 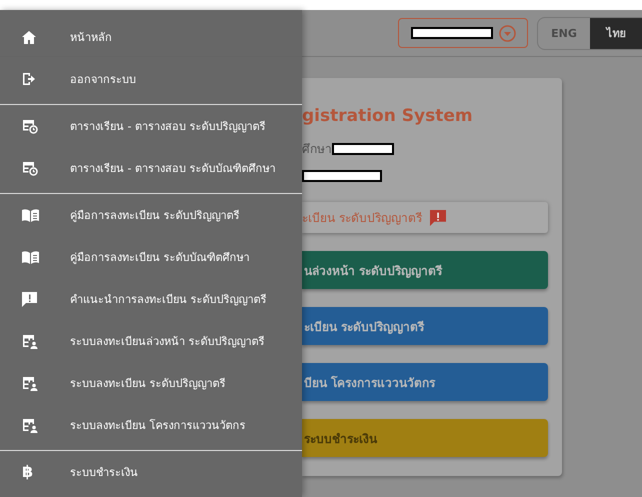 What do you see at coordinates (104, 473) in the screenshot?
I see `menu-item-label: ระบบชำระเงิน` at bounding box center [104, 473].